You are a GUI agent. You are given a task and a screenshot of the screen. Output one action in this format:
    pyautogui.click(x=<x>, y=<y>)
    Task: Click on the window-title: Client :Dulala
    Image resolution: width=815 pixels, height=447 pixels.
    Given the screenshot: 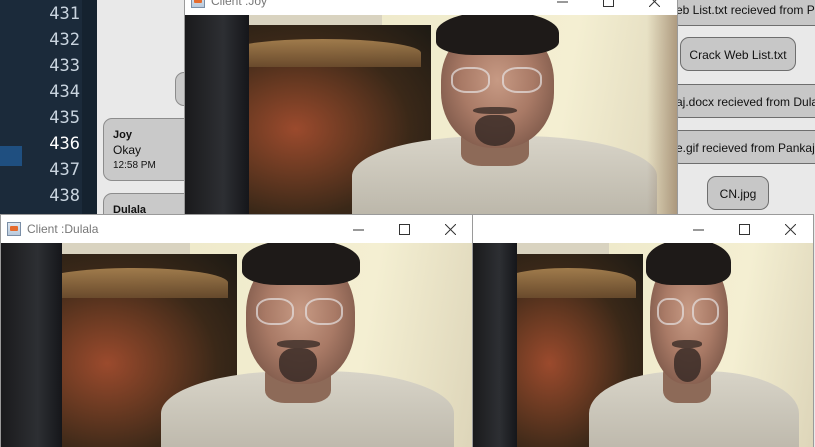 What is the action you would take?
    pyautogui.click(x=63, y=229)
    